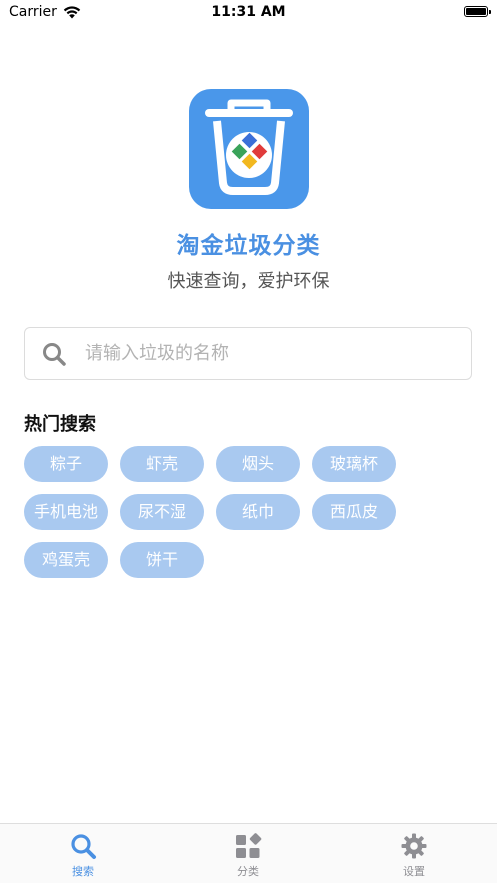 The height and width of the screenshot is (883, 497). Describe the element at coordinates (162, 512) in the screenshot. I see `hot-tag: 尿不湿` at that location.